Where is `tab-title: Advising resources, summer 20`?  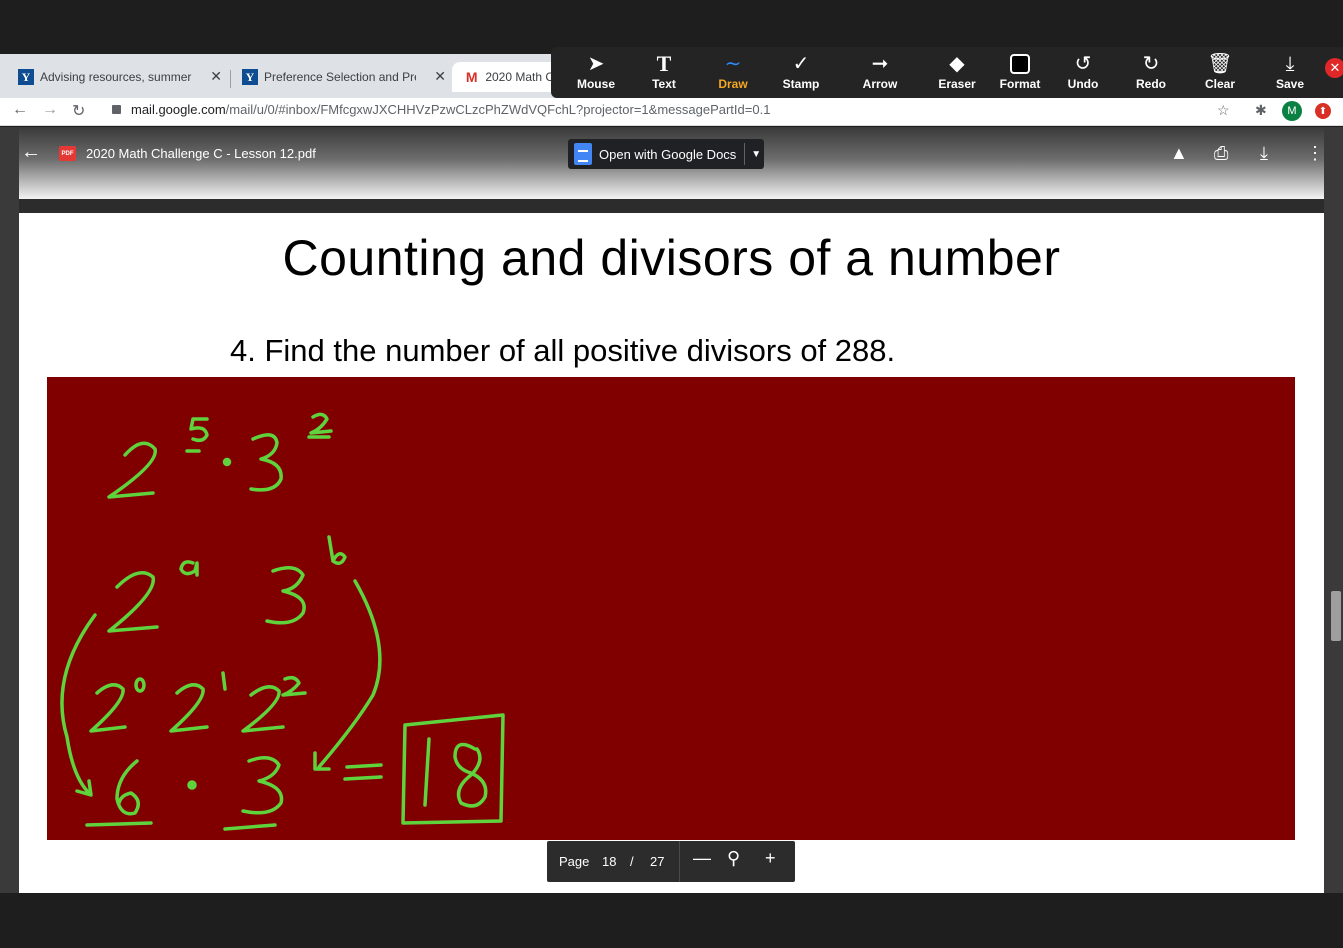
tab-title: Advising resources, summer 20 is located at coordinates (116, 77).